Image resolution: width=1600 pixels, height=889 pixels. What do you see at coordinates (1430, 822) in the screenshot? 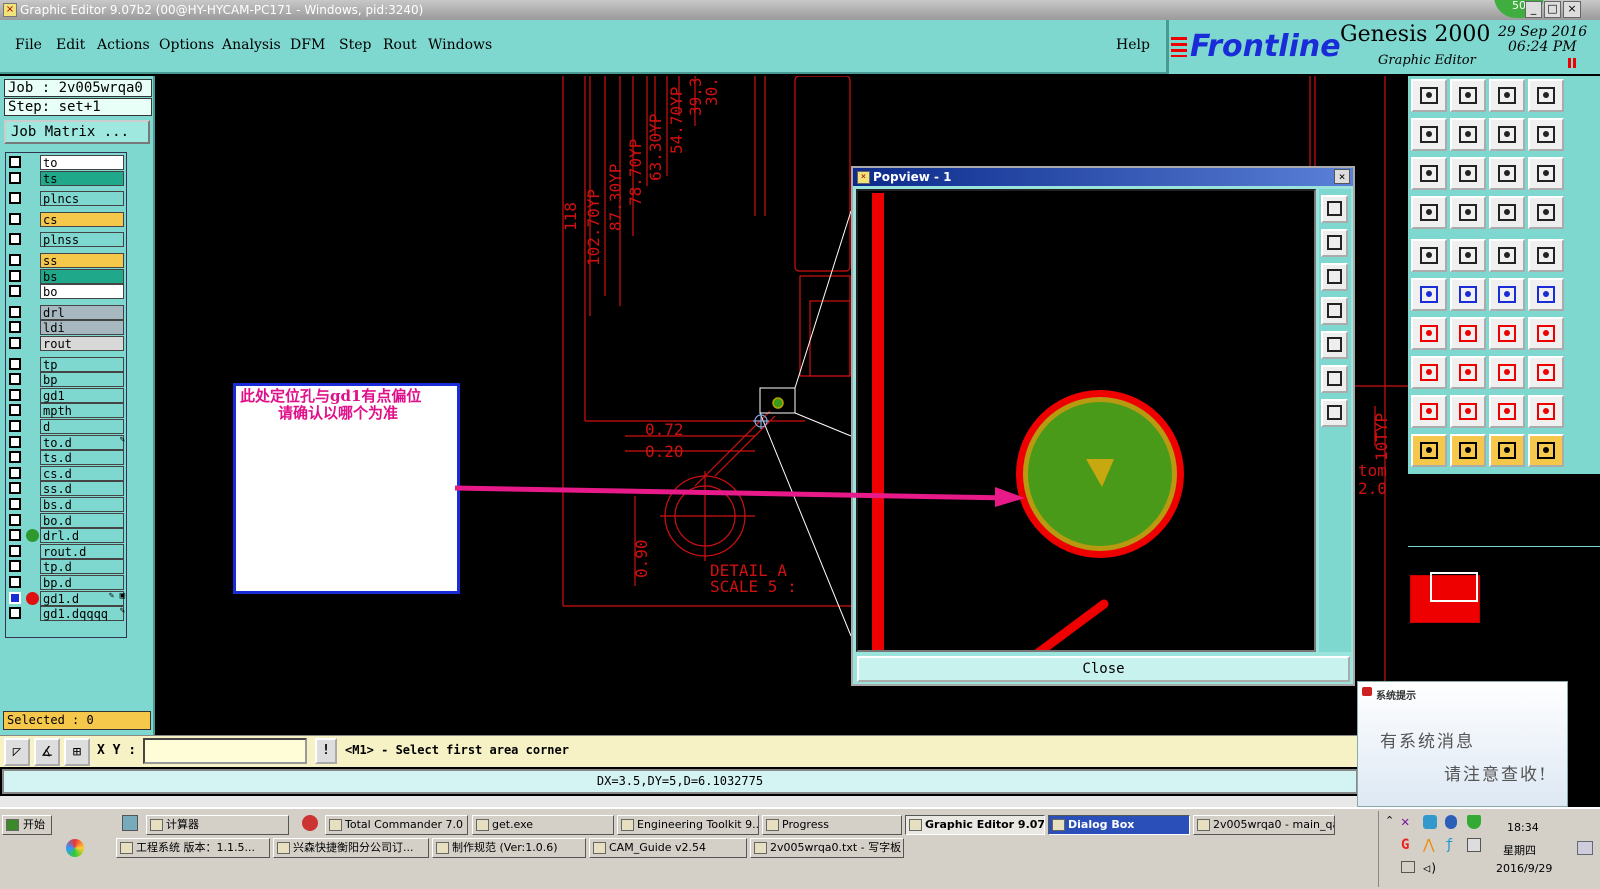
I see `tray-qq-icon` at bounding box center [1430, 822].